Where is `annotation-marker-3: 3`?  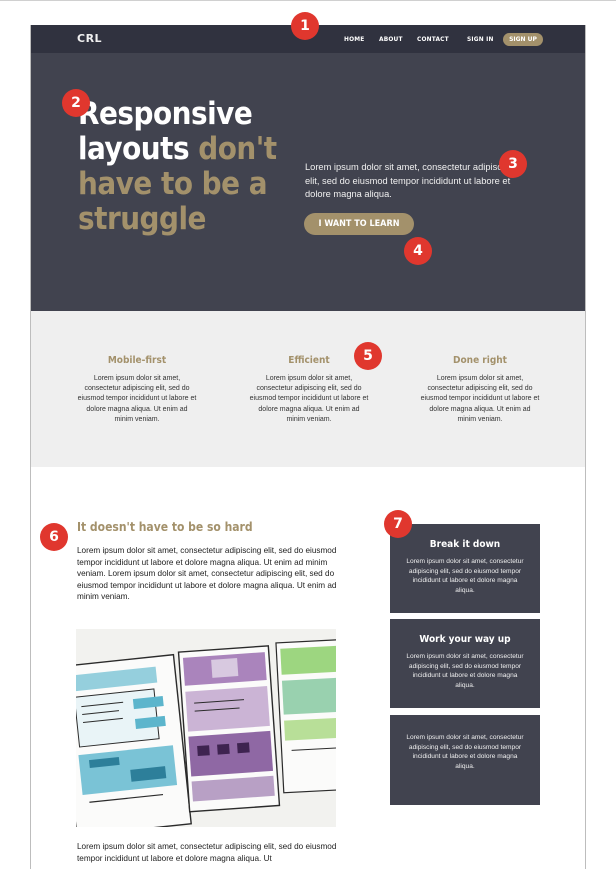 annotation-marker-3: 3 is located at coordinates (513, 164).